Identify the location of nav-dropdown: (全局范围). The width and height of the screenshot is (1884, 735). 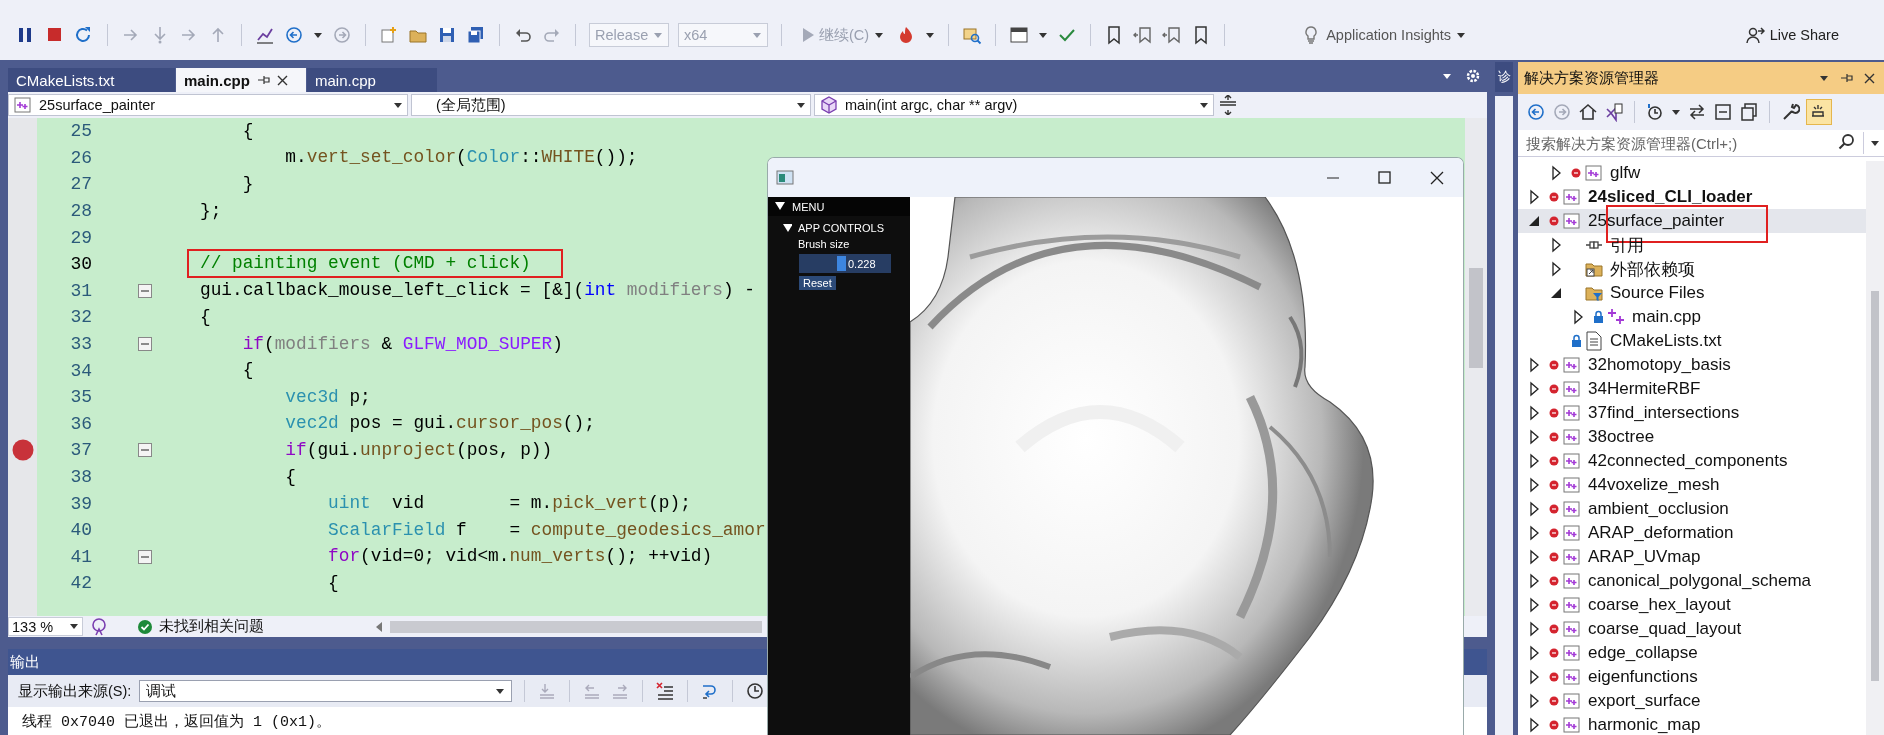
(611, 105).